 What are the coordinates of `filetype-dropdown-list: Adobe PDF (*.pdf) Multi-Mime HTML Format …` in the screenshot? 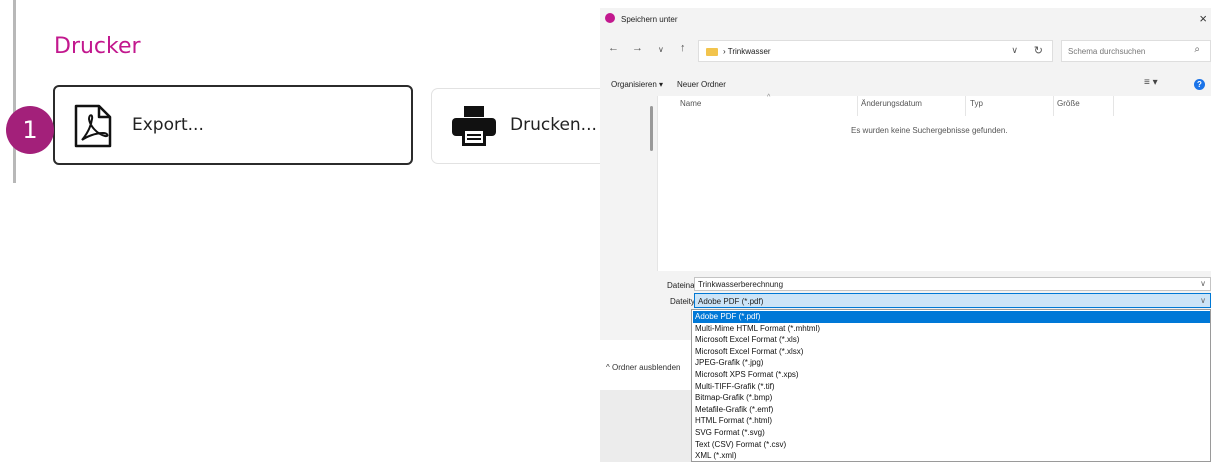 It's located at (951, 385).